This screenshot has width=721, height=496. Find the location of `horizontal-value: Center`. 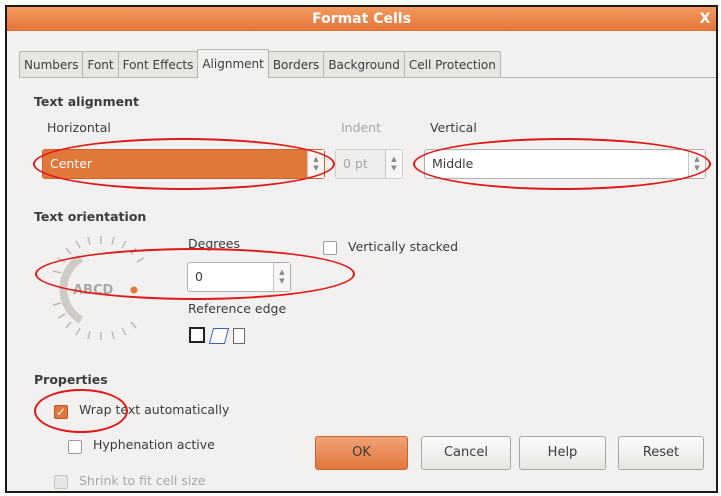

horizontal-value: Center is located at coordinates (71, 163).